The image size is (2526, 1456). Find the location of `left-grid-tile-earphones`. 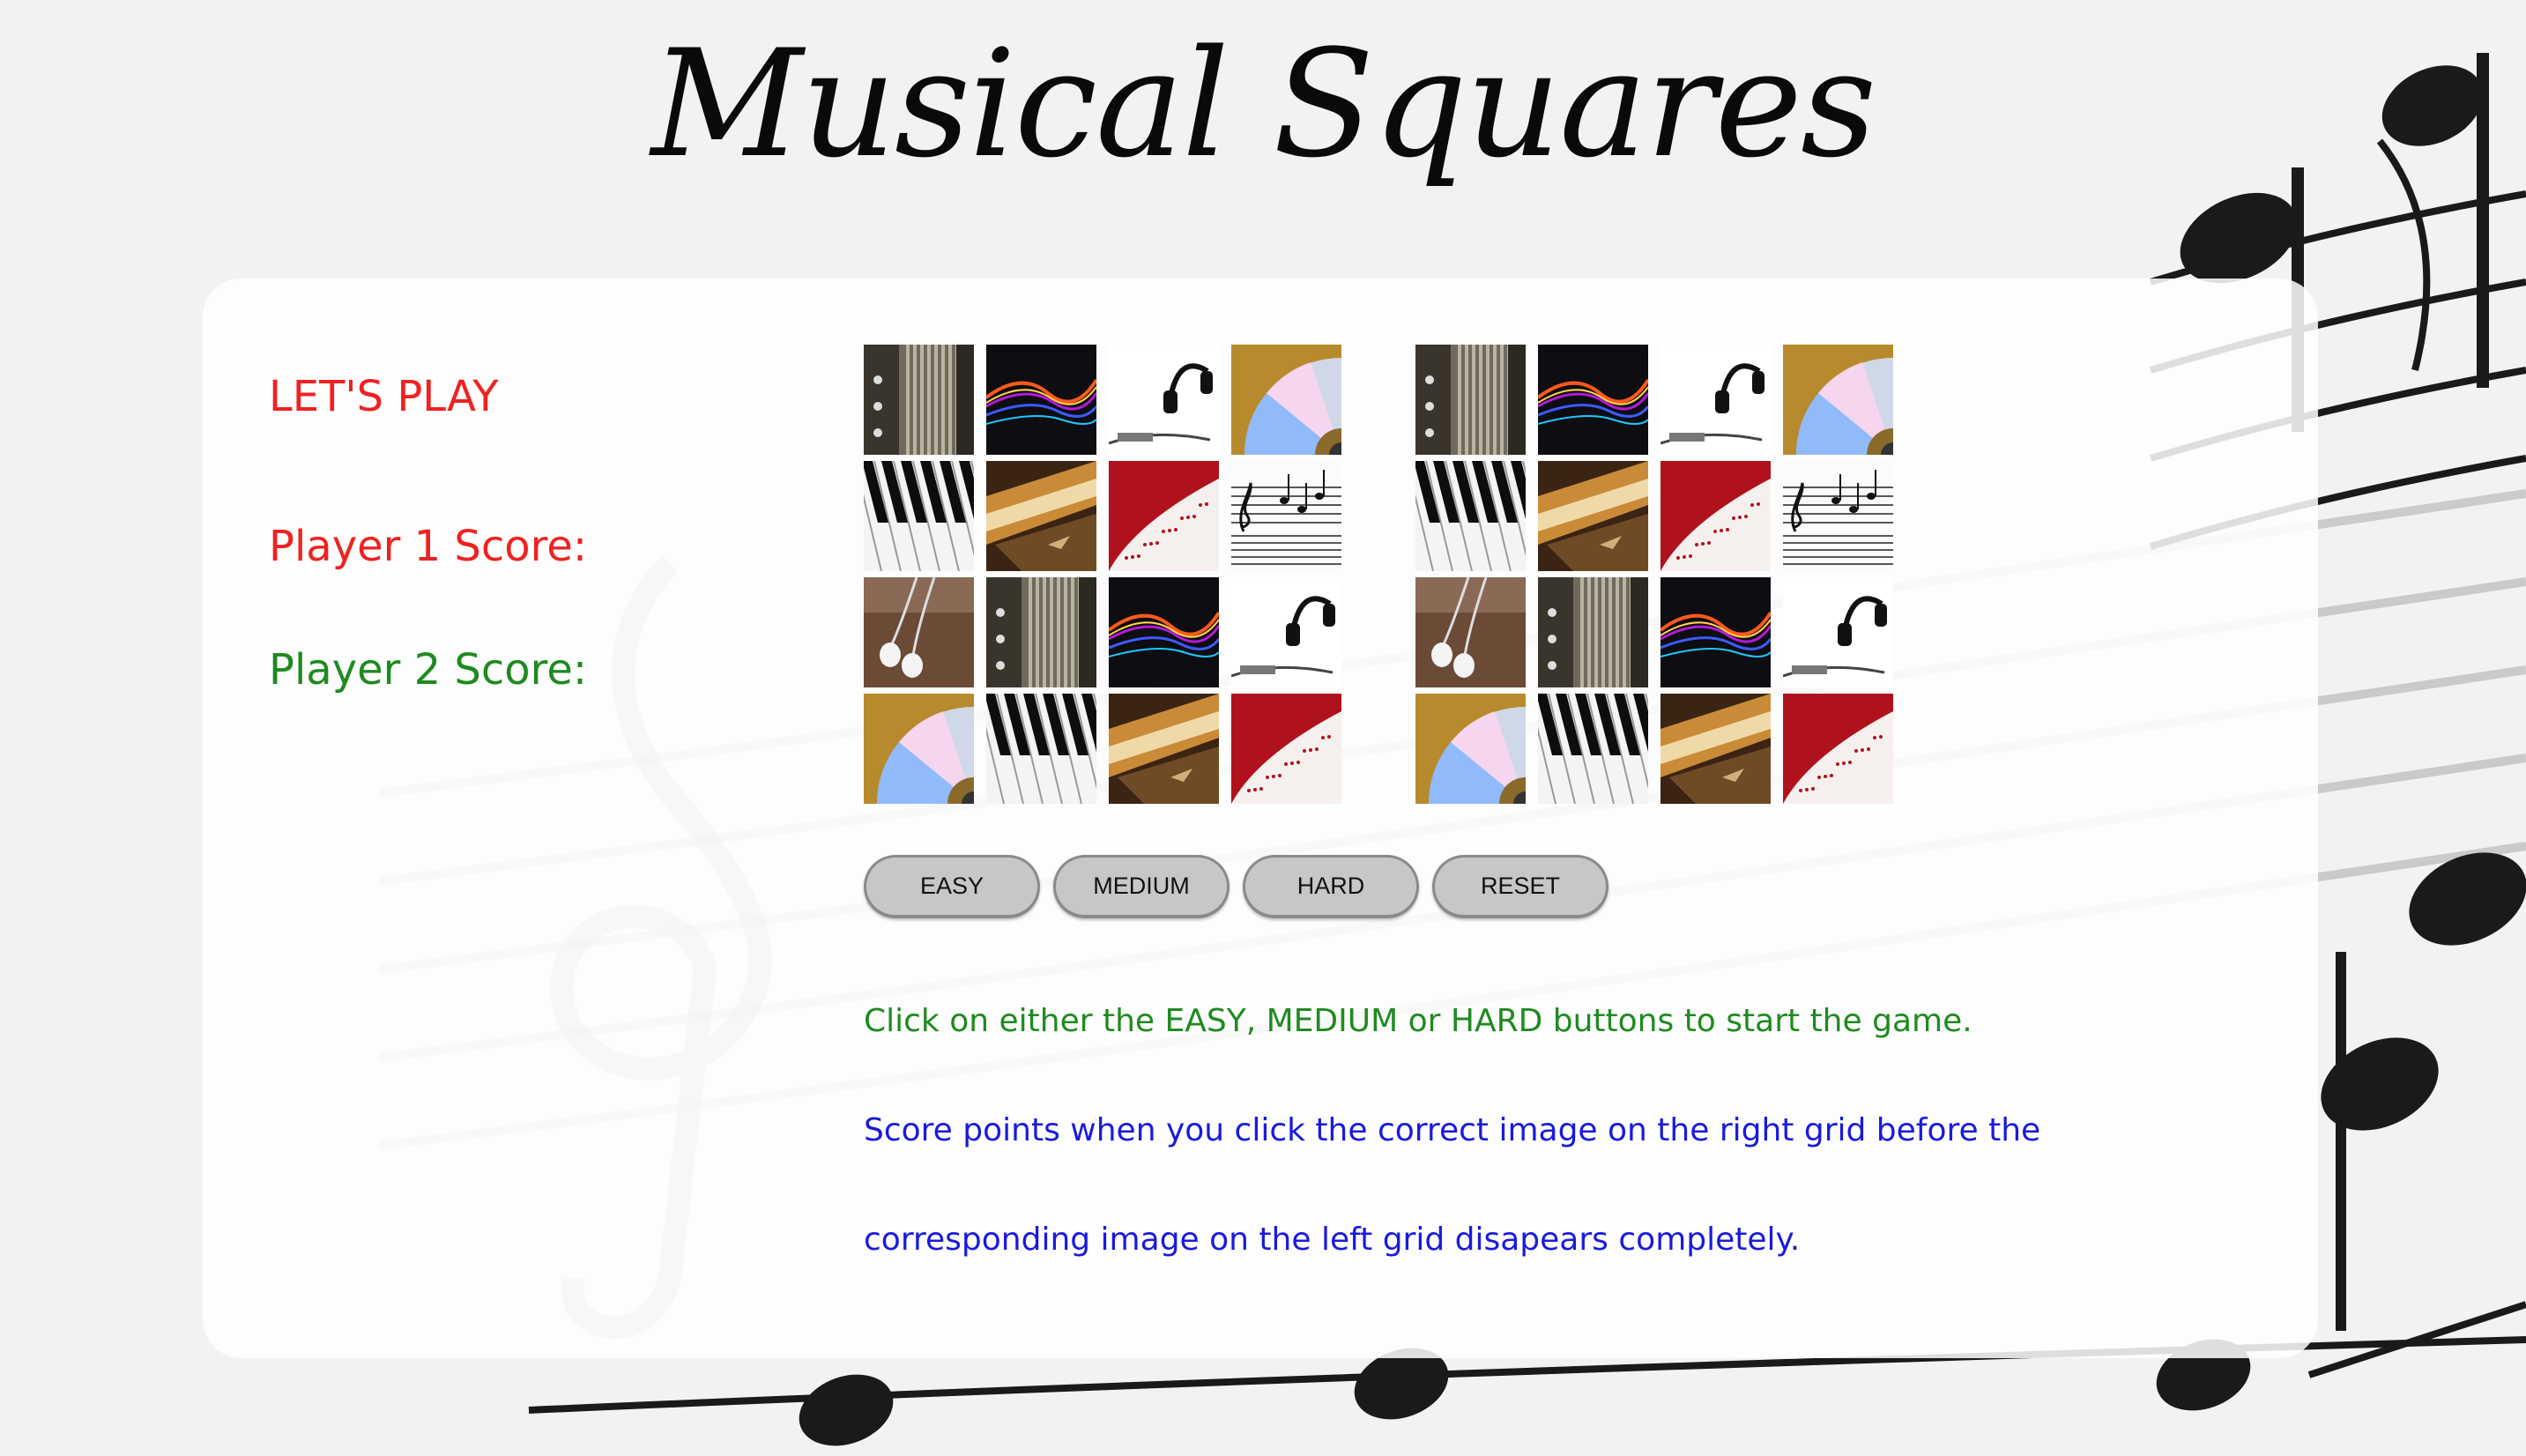

left-grid-tile-earphones is located at coordinates (919, 632).